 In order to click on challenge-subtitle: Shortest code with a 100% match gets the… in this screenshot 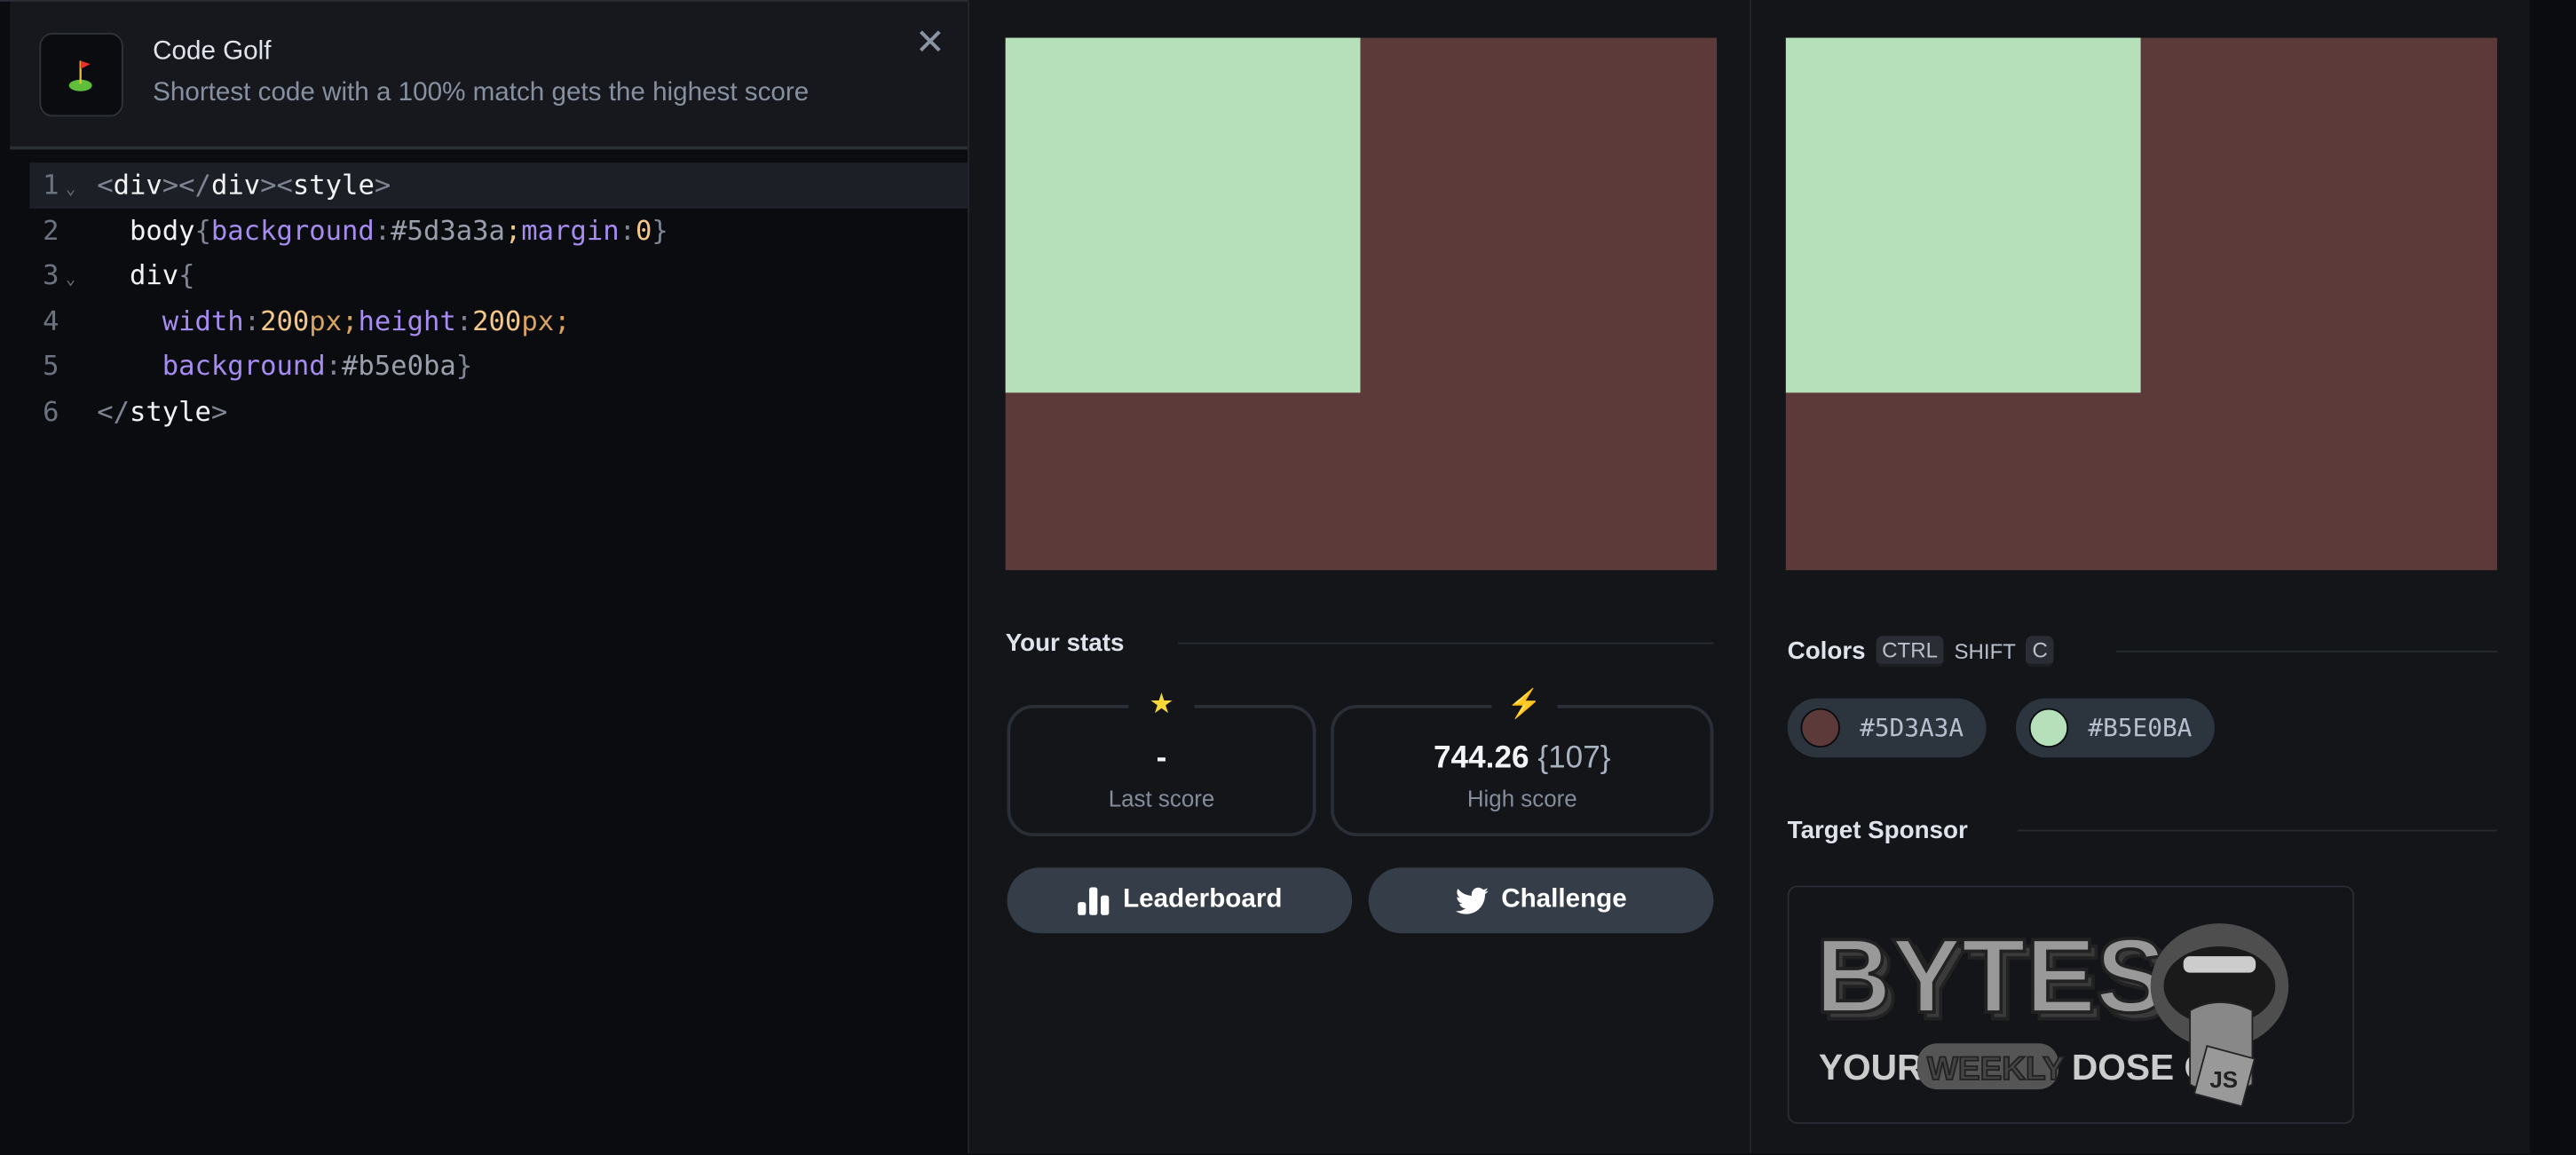, I will do `click(482, 92)`.